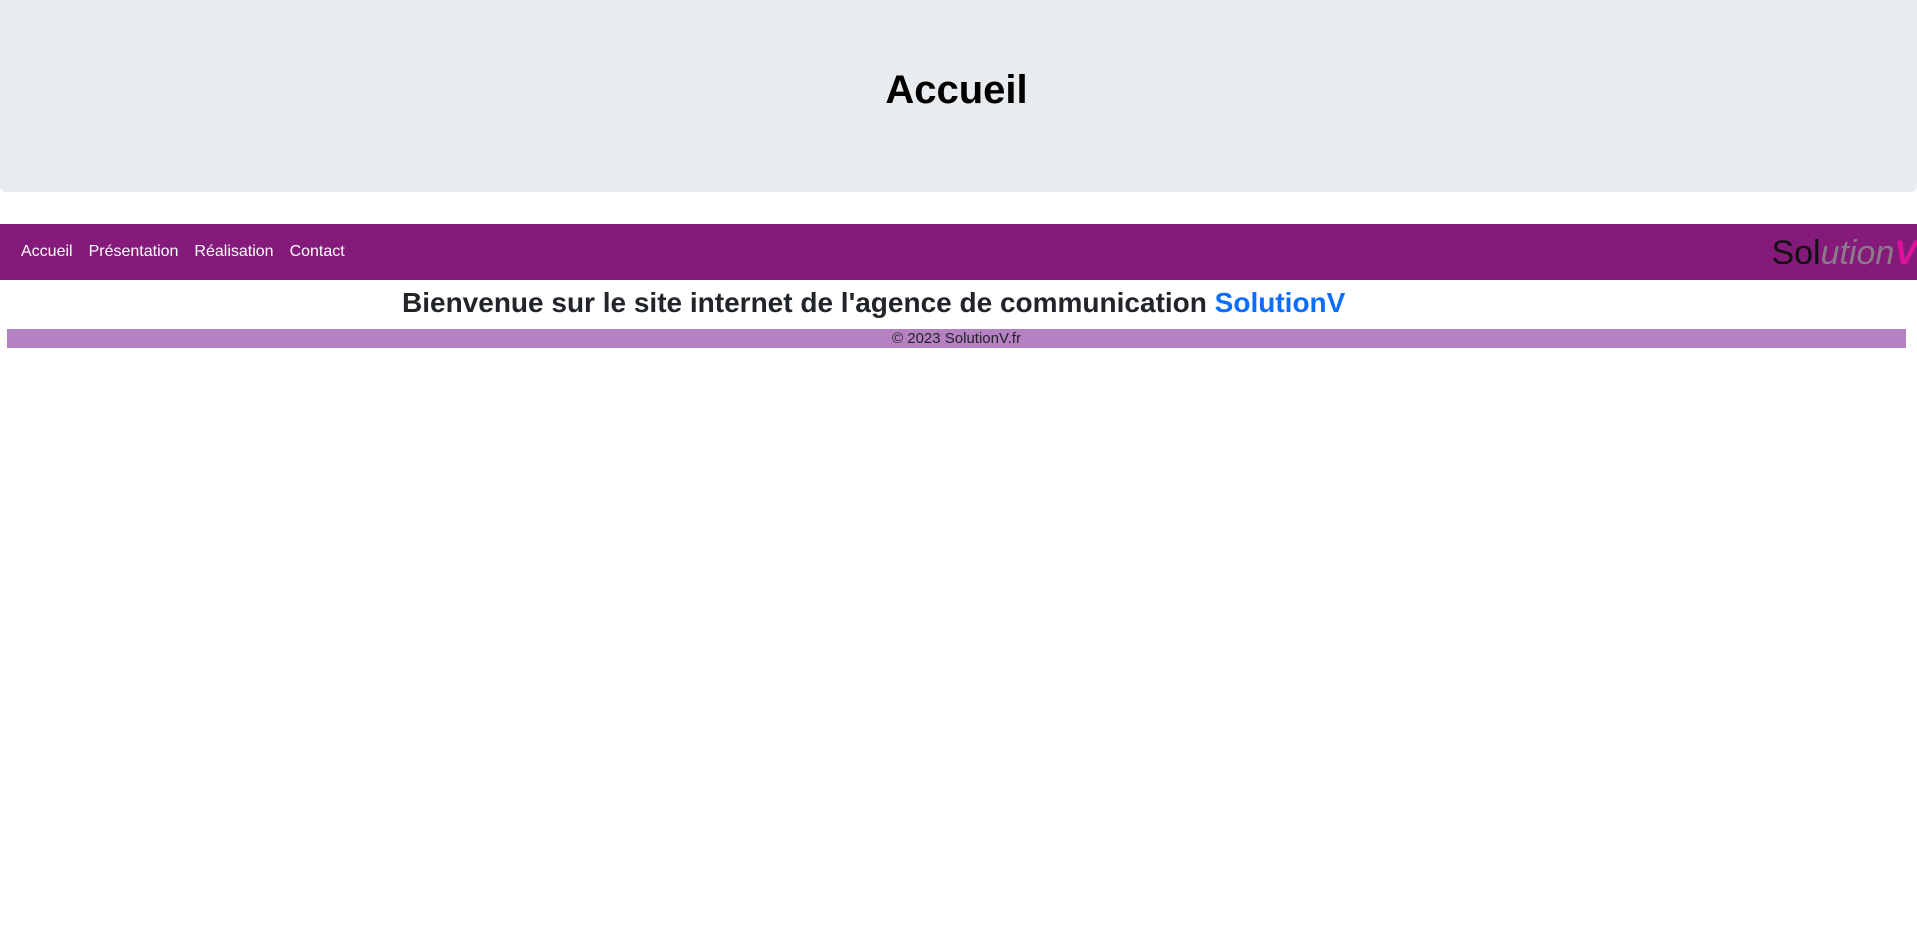  I want to click on nav-link-contact: Contact, so click(317, 251).